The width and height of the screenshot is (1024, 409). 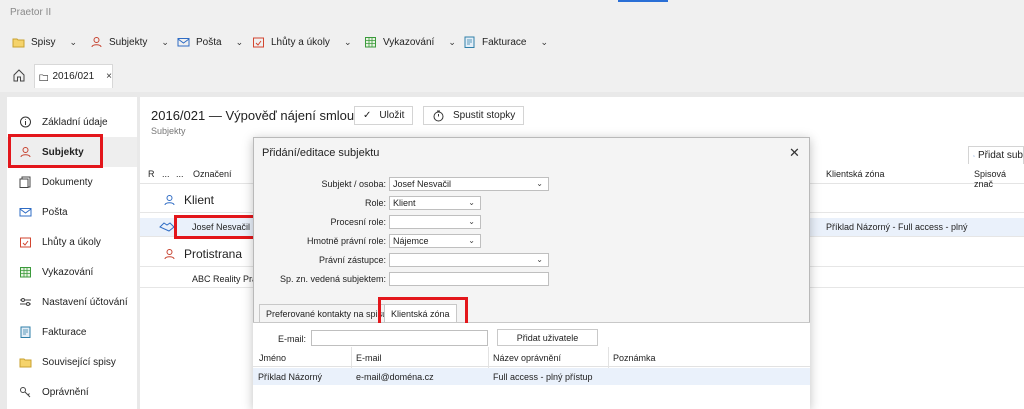 I want to click on sidebar-item-label: Pošta, so click(x=55, y=212).